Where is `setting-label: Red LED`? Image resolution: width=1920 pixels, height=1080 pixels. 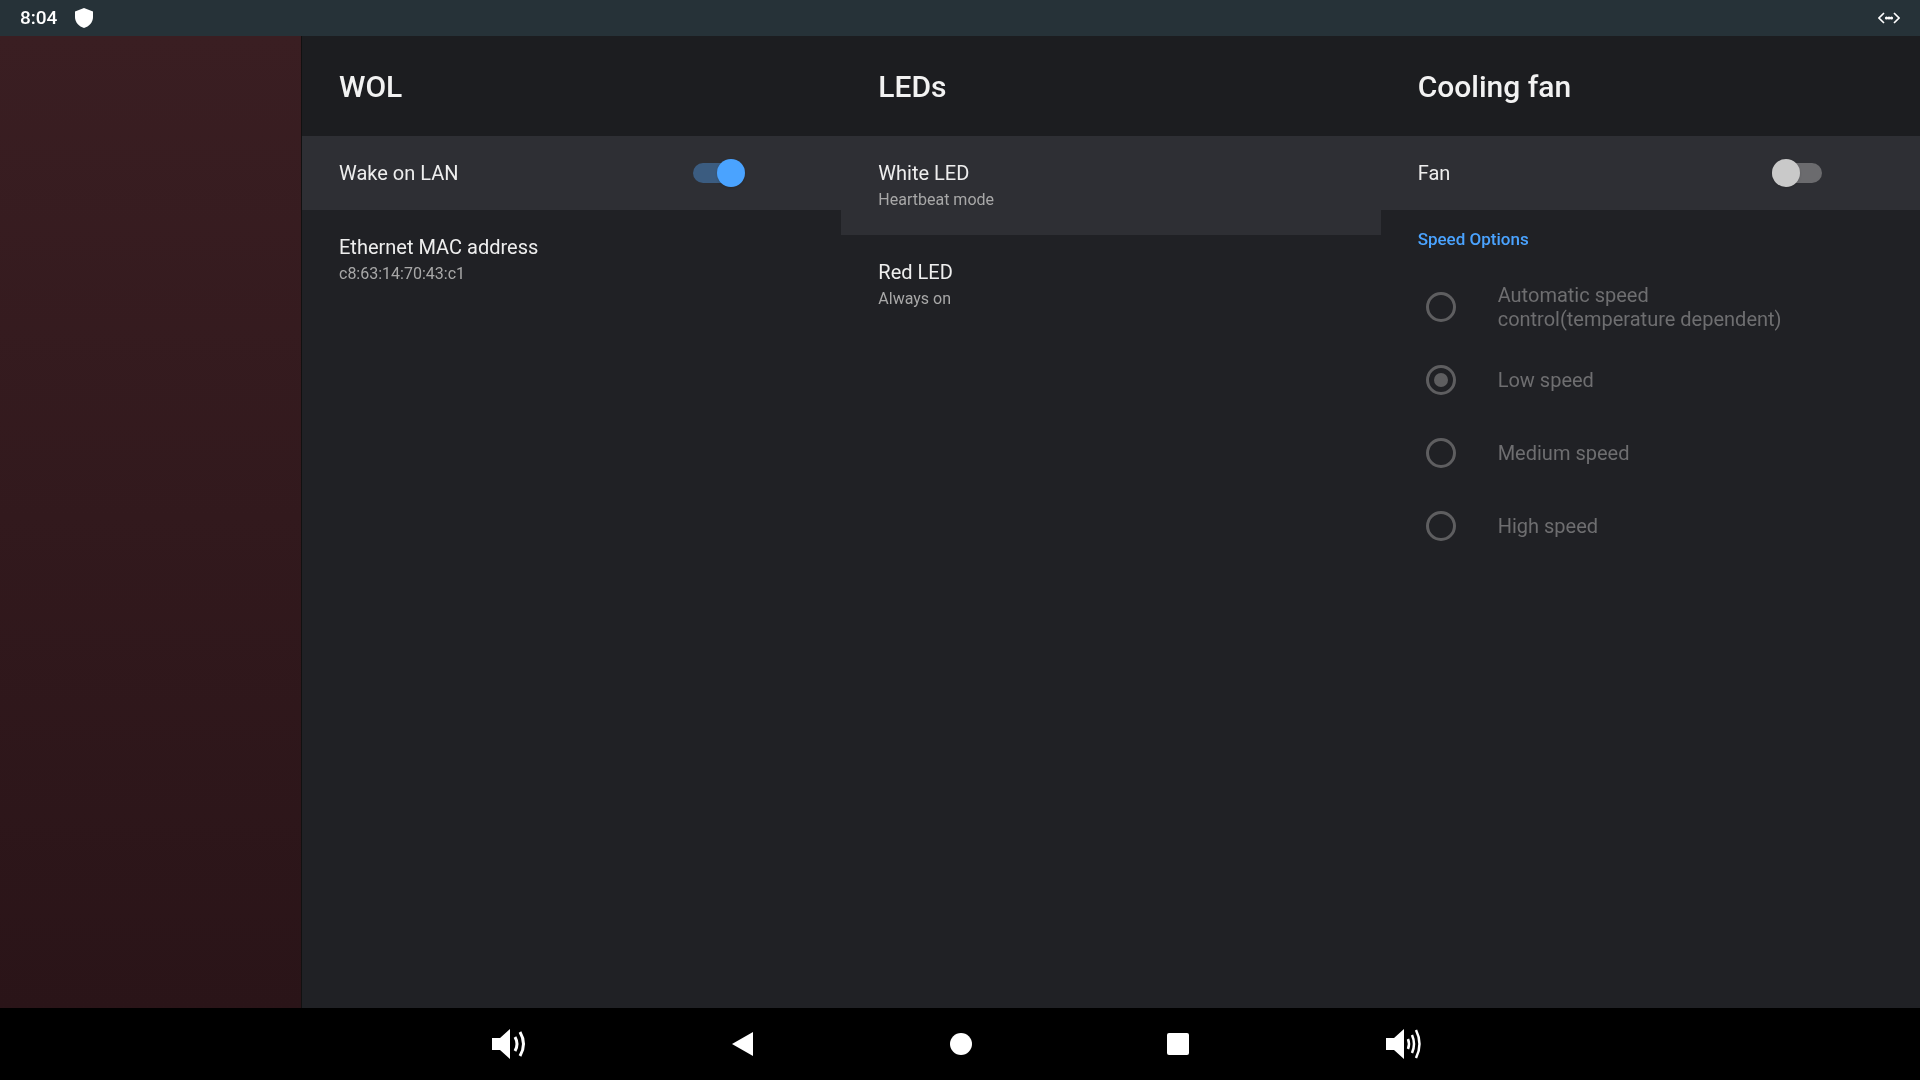
setting-label: Red LED is located at coordinates (916, 272).